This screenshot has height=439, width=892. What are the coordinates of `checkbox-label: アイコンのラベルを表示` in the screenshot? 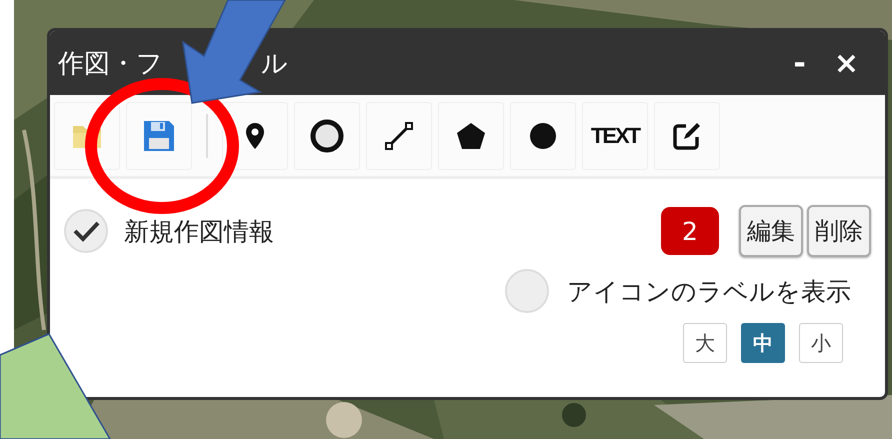 It's located at (709, 292).